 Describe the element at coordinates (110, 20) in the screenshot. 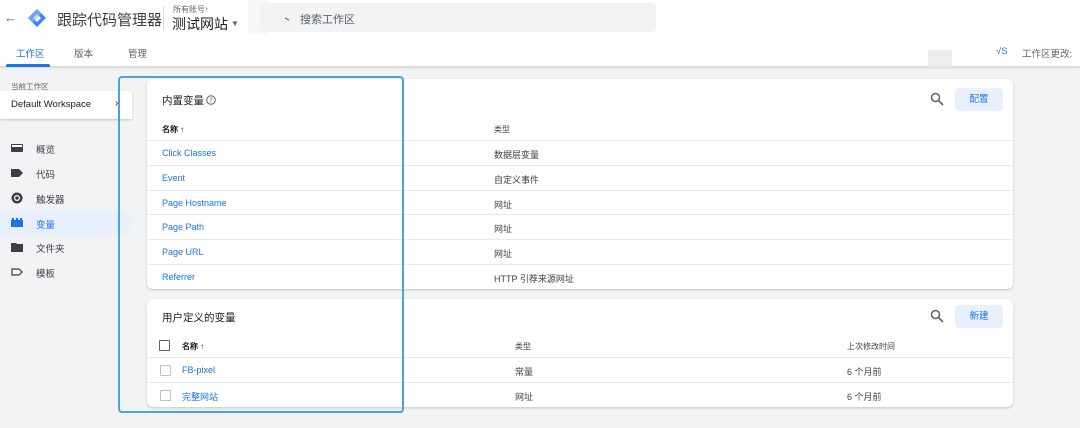

I see `app-title: 跟踪代码管理器` at that location.